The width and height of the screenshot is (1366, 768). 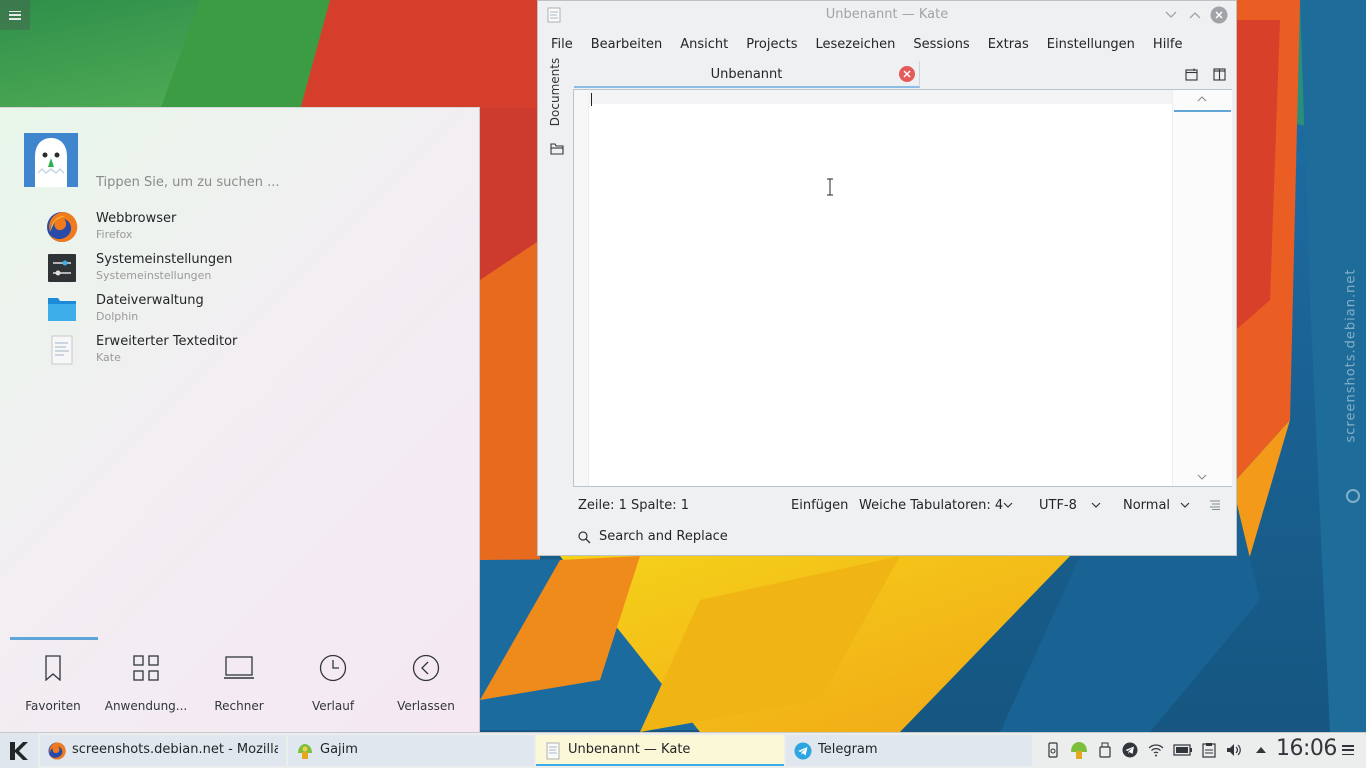 I want to click on indentation-setting: Weiche Tabulatoren: 4, so click(x=931, y=505).